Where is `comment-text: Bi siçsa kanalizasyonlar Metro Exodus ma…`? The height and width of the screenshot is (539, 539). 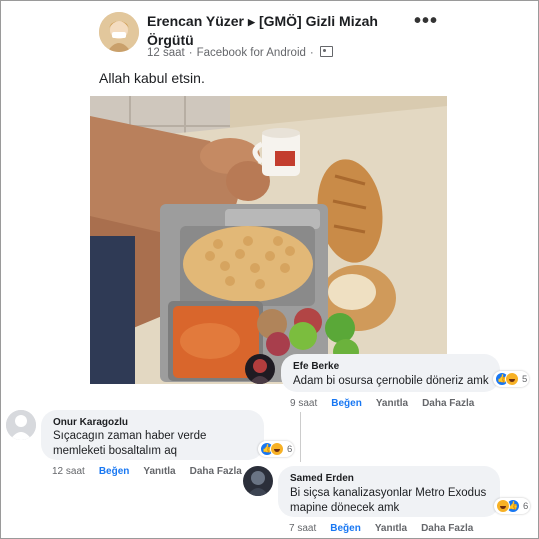 comment-text: Bi siçsa kanalizasyonlar Metro Exodus ma… is located at coordinates (388, 500).